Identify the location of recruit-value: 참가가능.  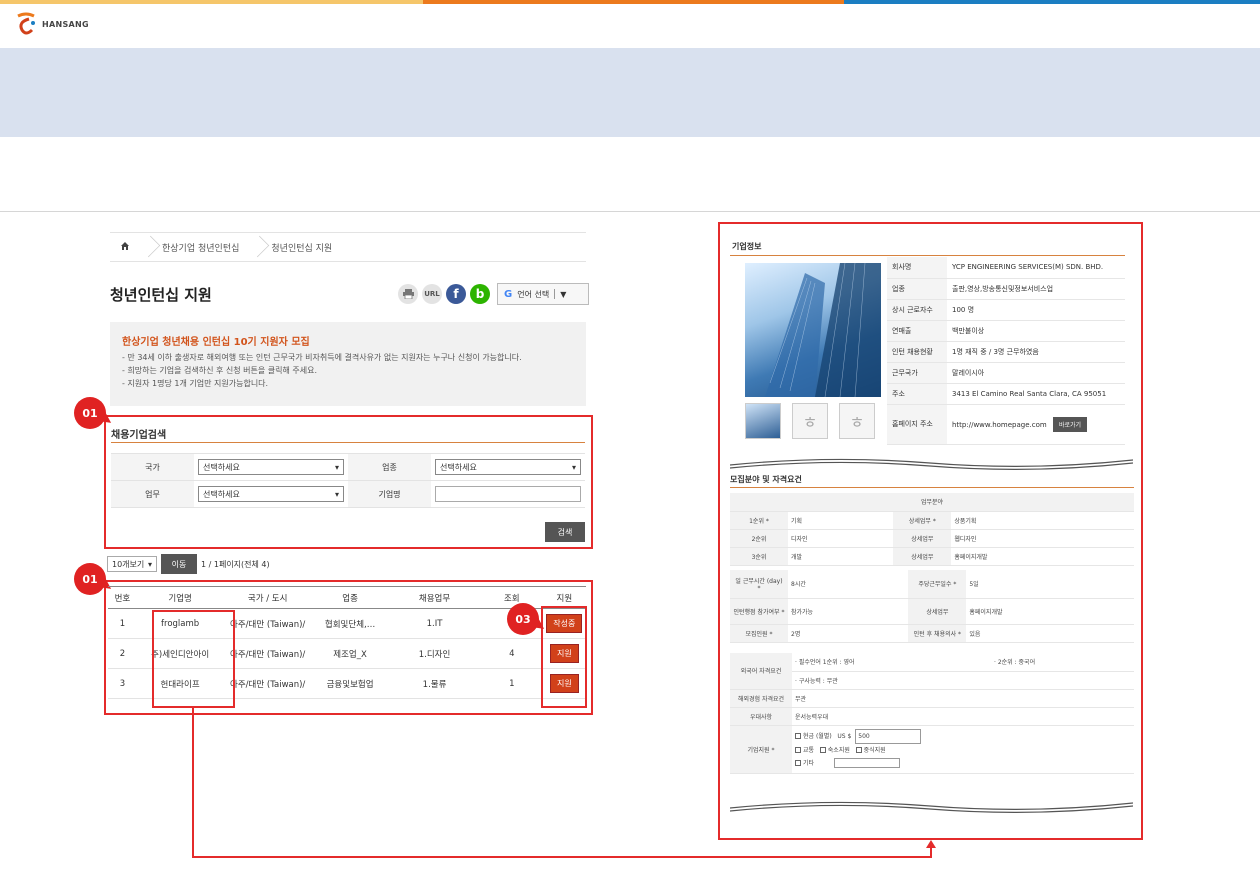
(848, 611).